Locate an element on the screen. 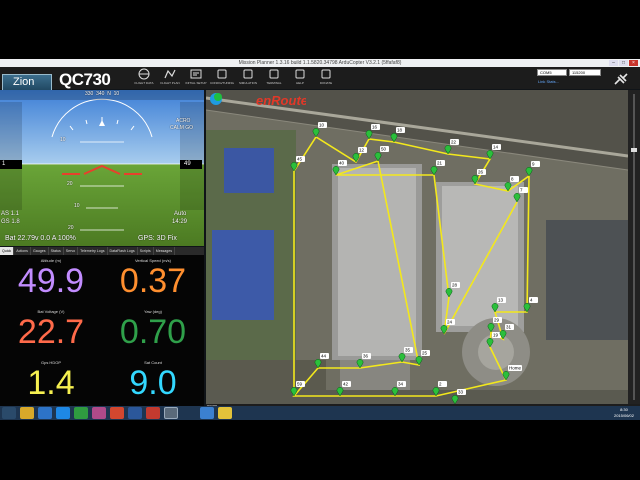 Image resolution: width=640 pixels, height=480 pixels. quick-value: 0.37 is located at coordinates (153, 281).